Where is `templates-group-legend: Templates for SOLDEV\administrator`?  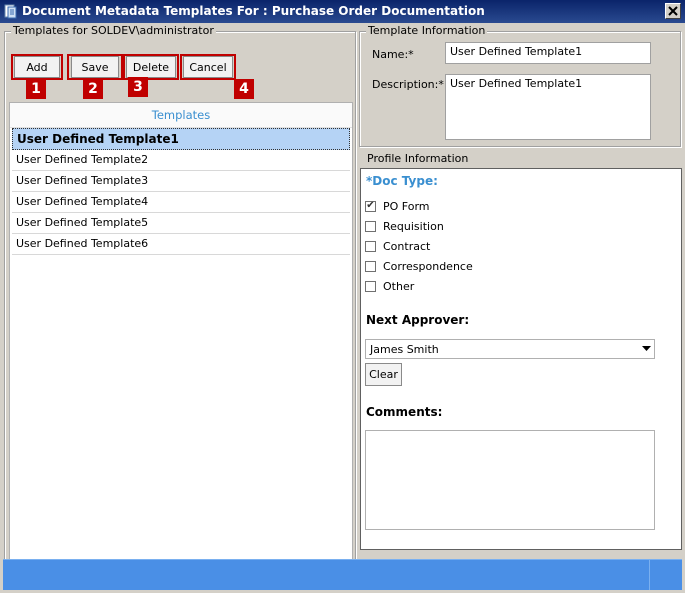 templates-group-legend: Templates for SOLDEV\administrator is located at coordinates (113, 30).